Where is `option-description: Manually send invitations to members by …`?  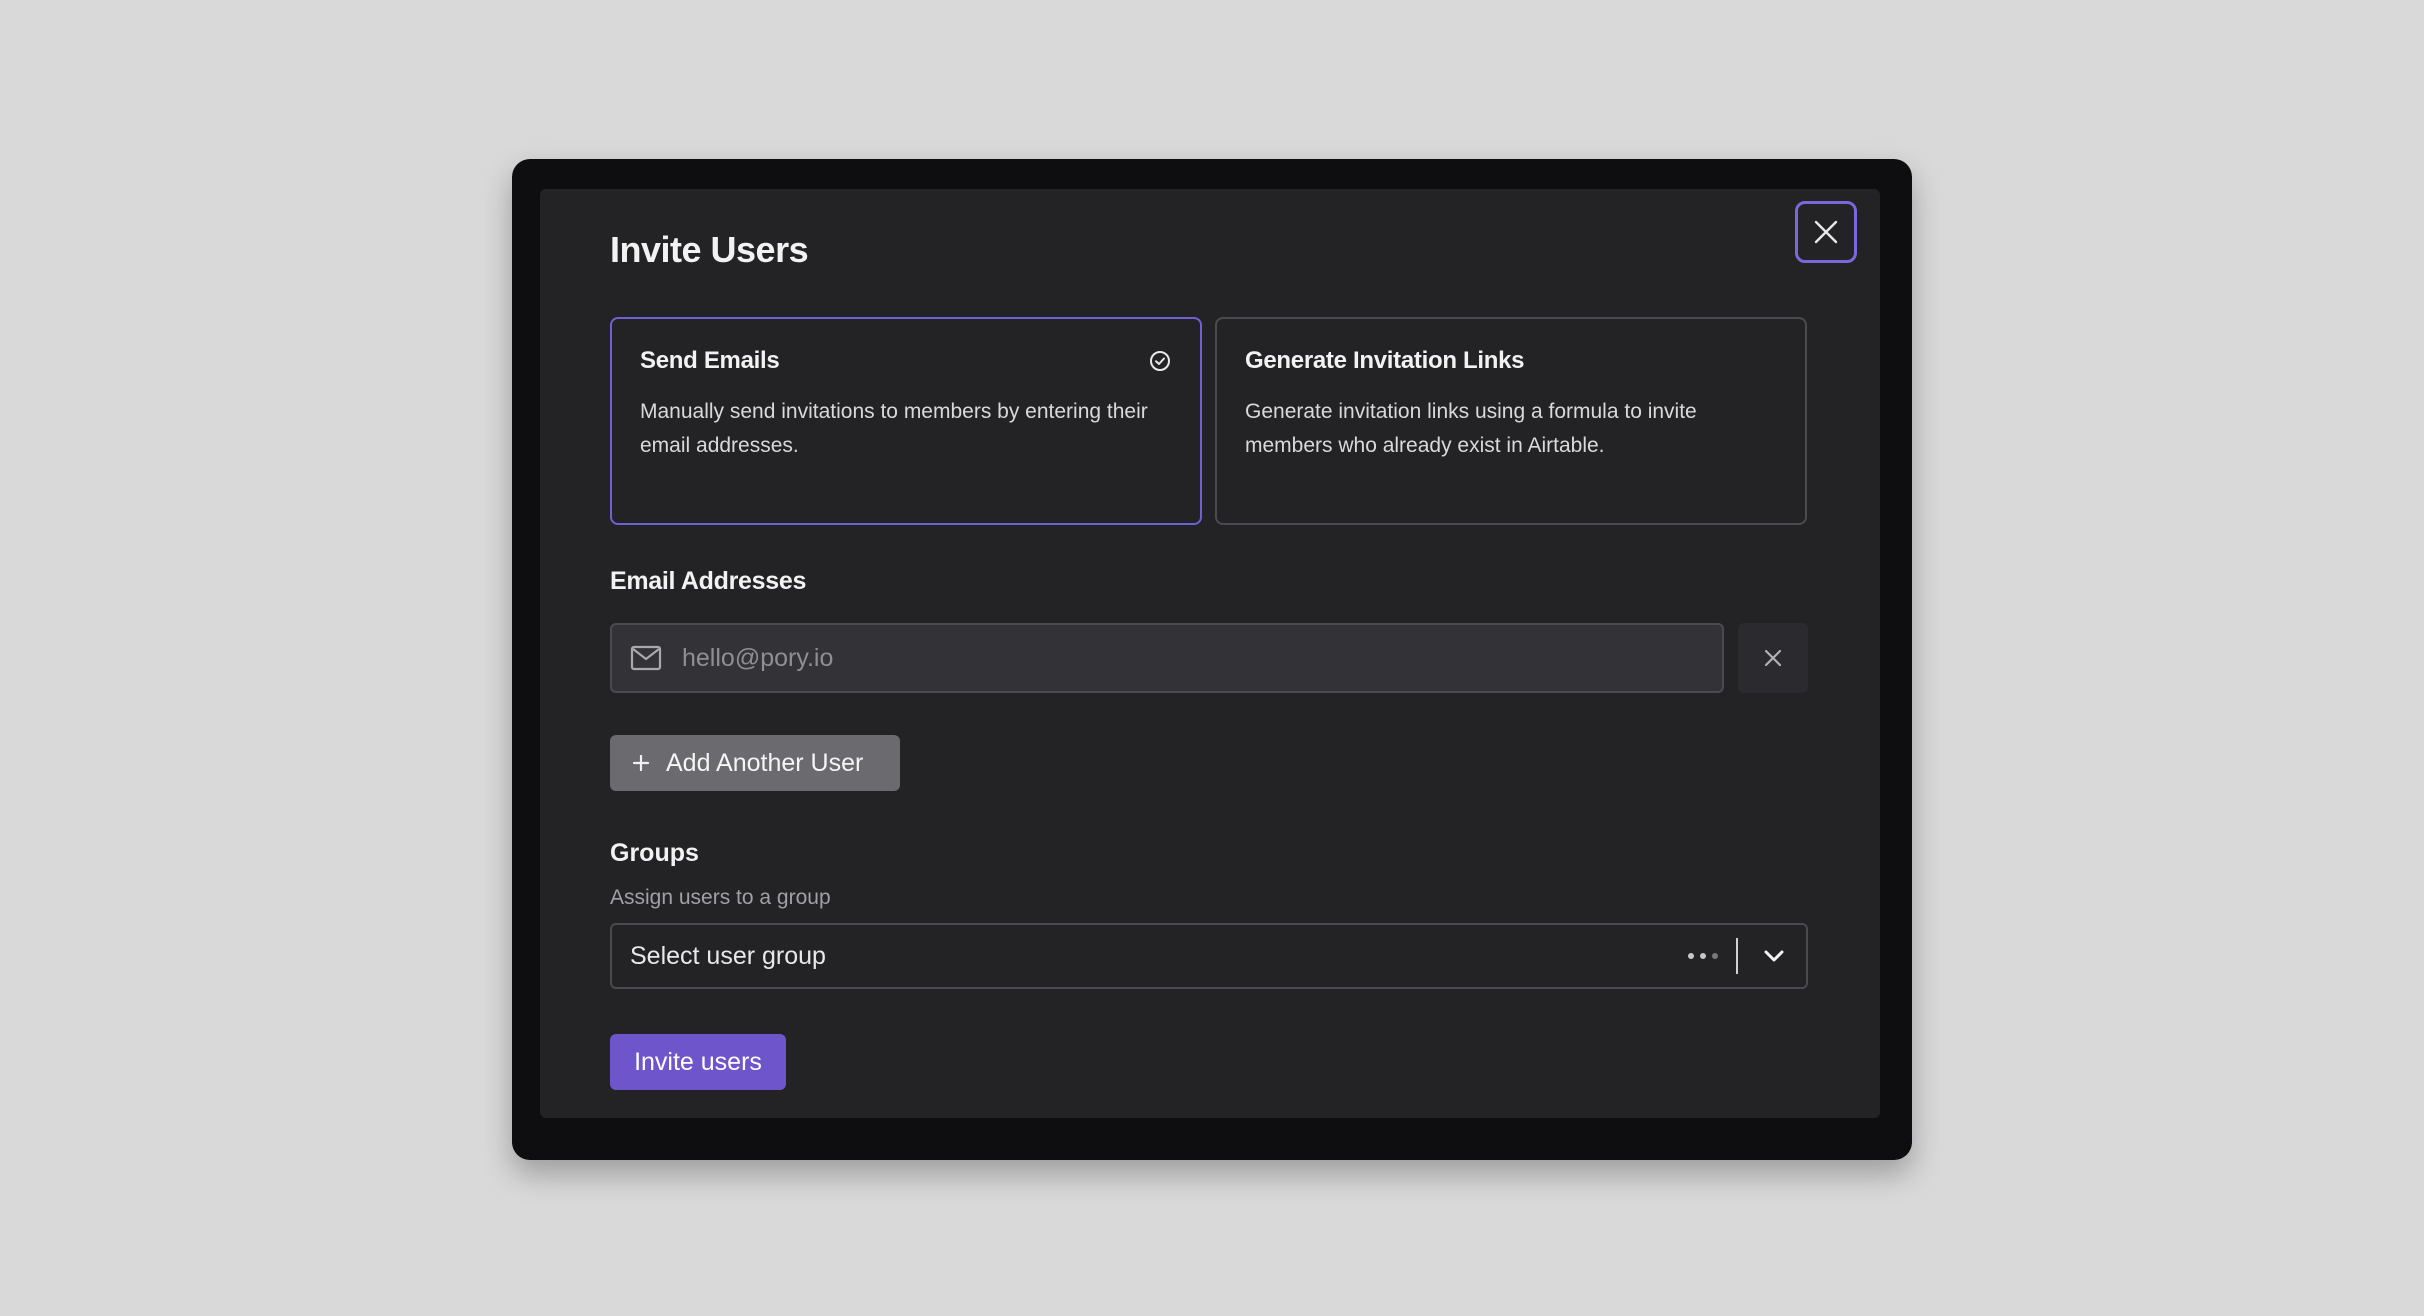 option-description: Manually send invitations to members by … is located at coordinates (894, 428).